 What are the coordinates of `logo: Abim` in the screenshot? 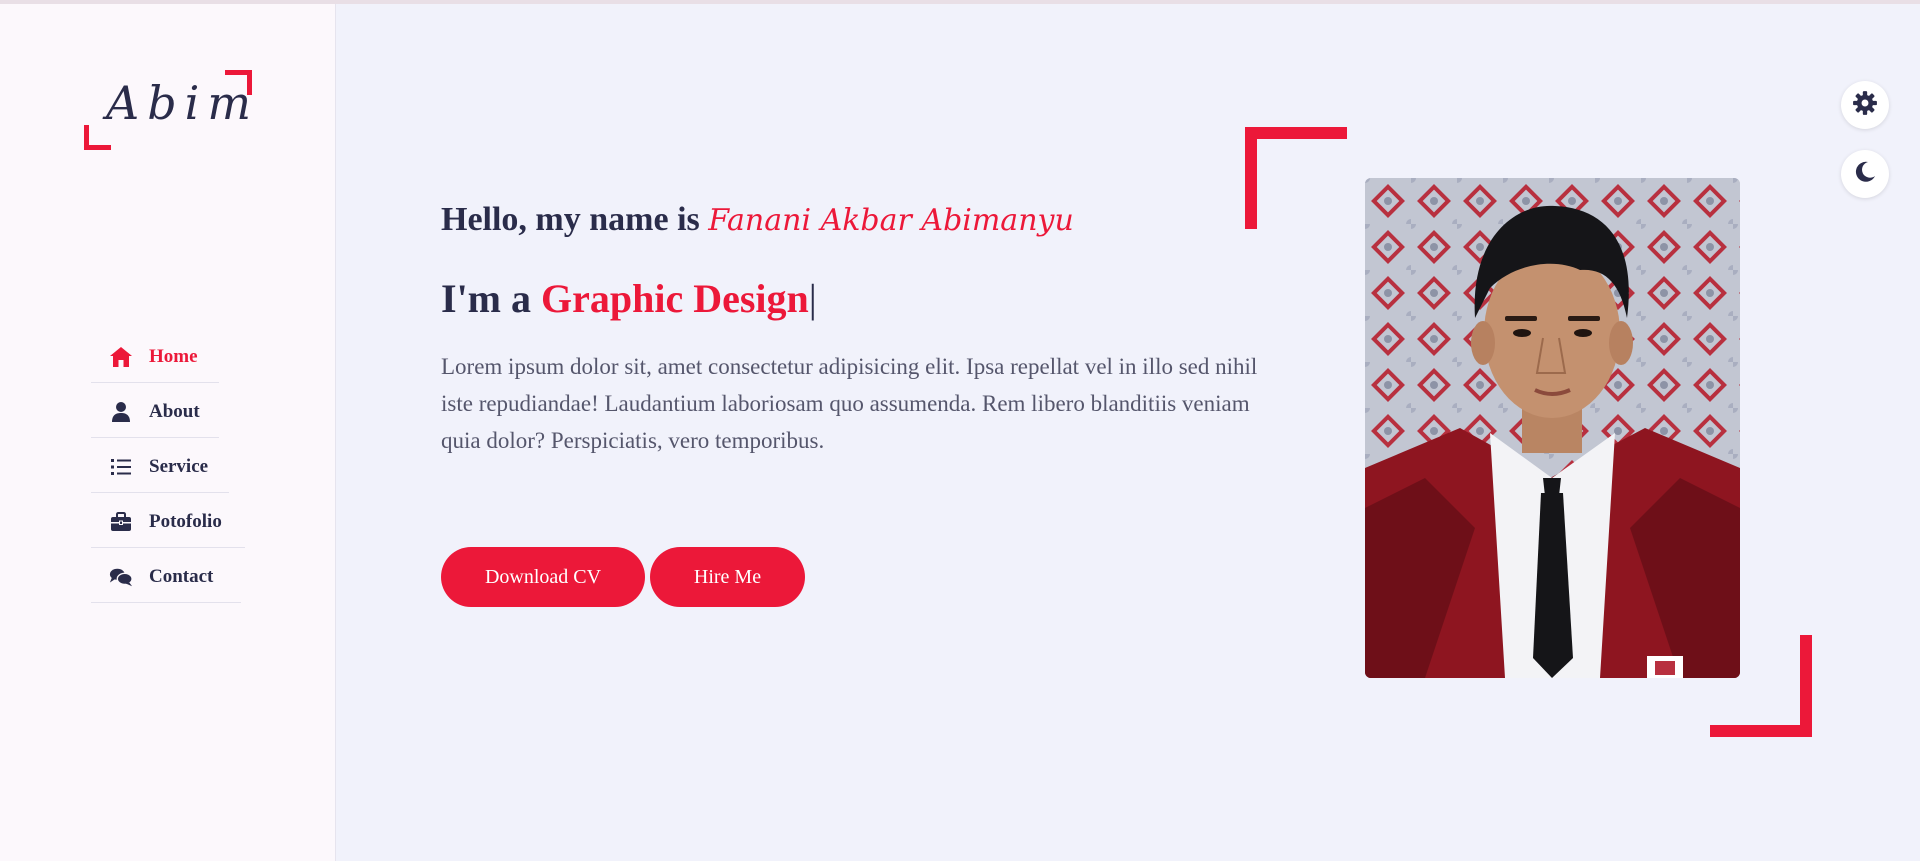 It's located at (169, 108).